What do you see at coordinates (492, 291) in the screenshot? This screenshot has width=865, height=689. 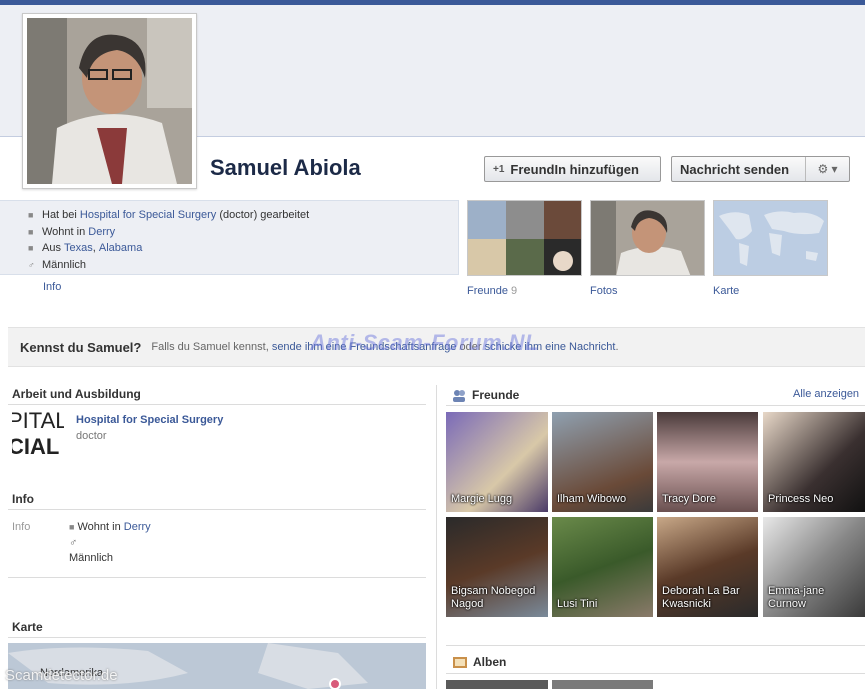 I see `friends-thumb-caption: Freunde 9` at bounding box center [492, 291].